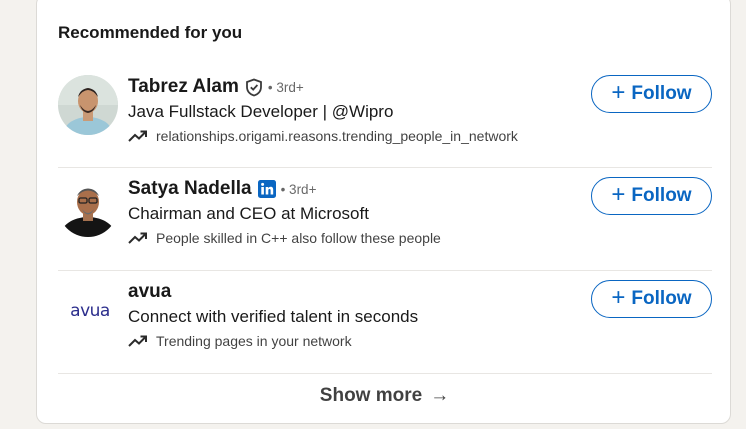 This screenshot has width=746, height=429. Describe the element at coordinates (261, 111) in the screenshot. I see `member-headline: Java Fullstack Developer | @Wipro` at that location.